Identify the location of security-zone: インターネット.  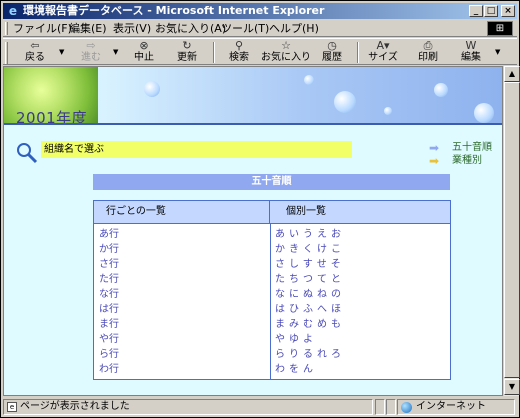
(456, 407).